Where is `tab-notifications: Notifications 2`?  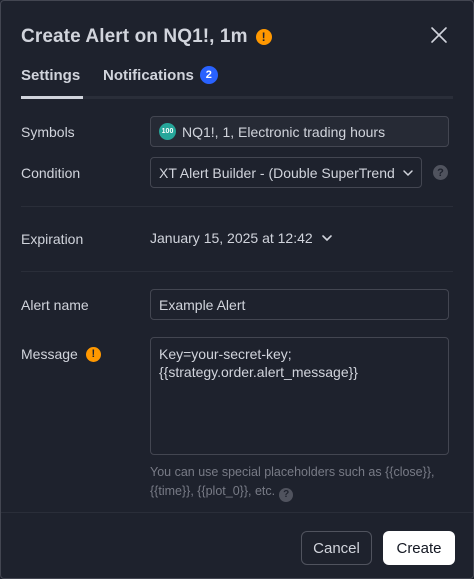 tab-notifications: Notifications 2 is located at coordinates (160, 82).